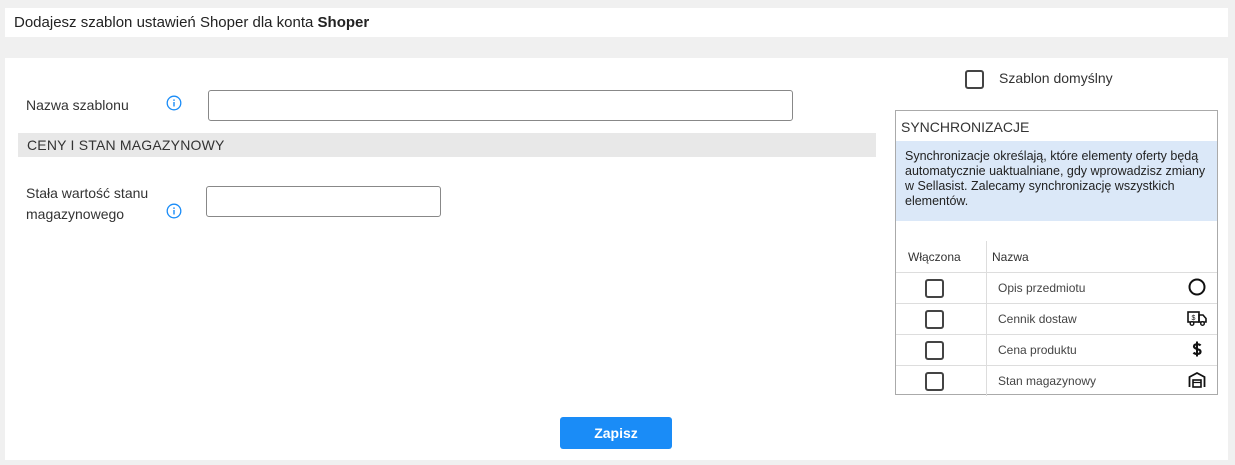  I want to click on default-template-label: Szablon domyślny, so click(1056, 78).